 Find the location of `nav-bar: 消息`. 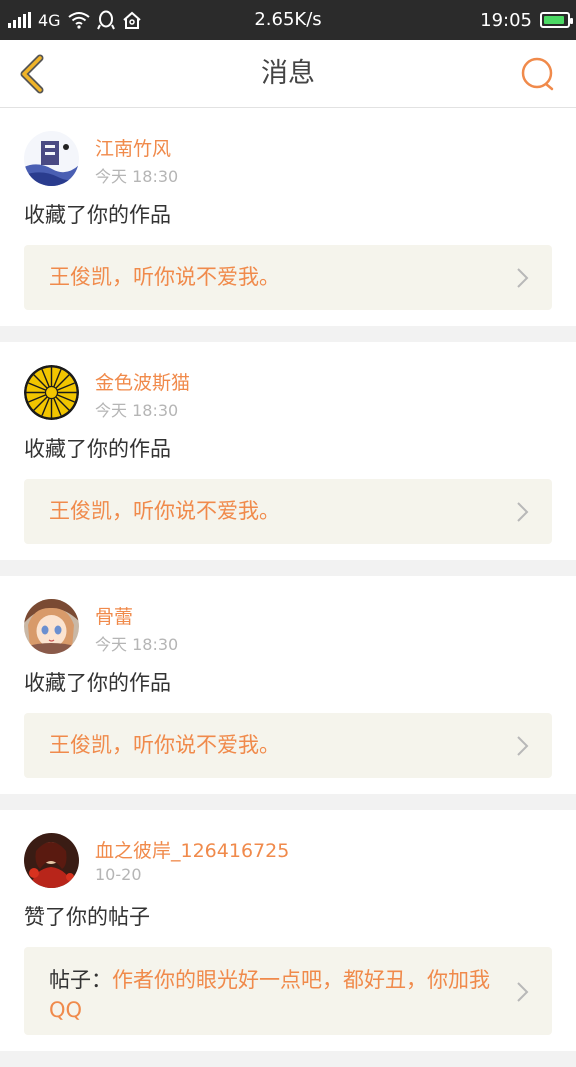

nav-bar: 消息 is located at coordinates (288, 74).